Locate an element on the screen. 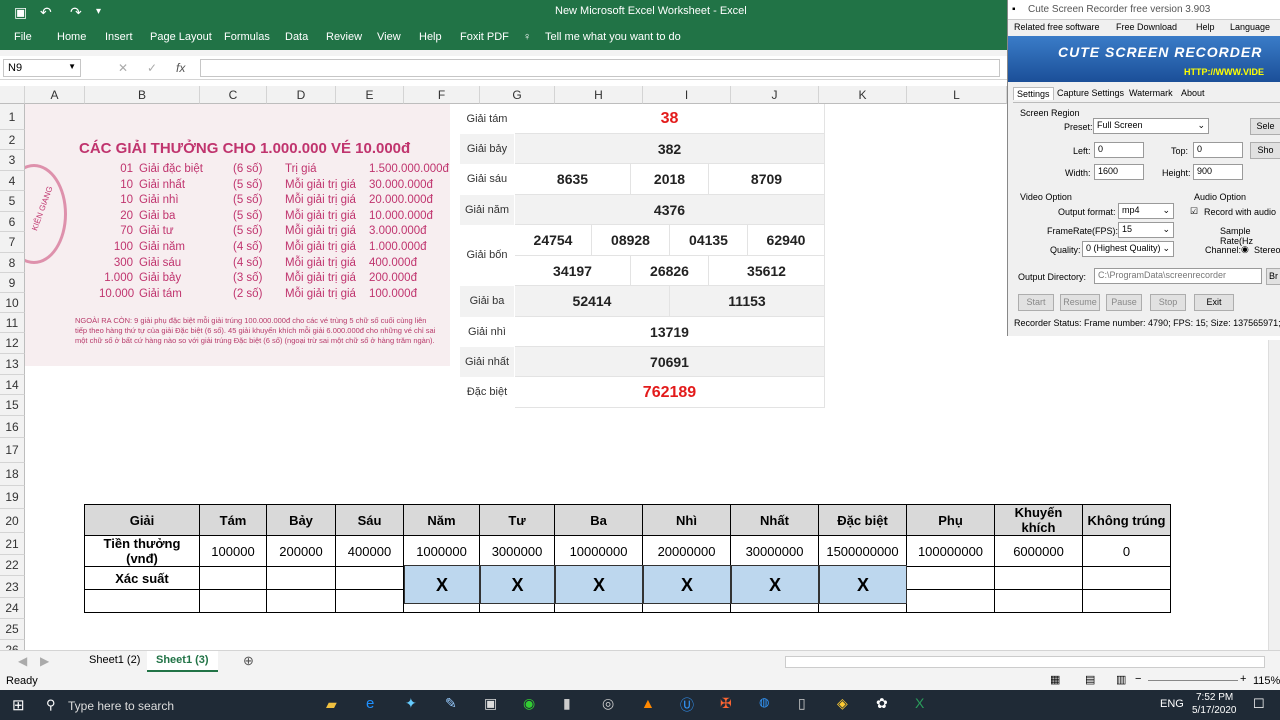 The image size is (1280, 720). tell-me-box: Tell me what you want to do is located at coordinates (613, 37).